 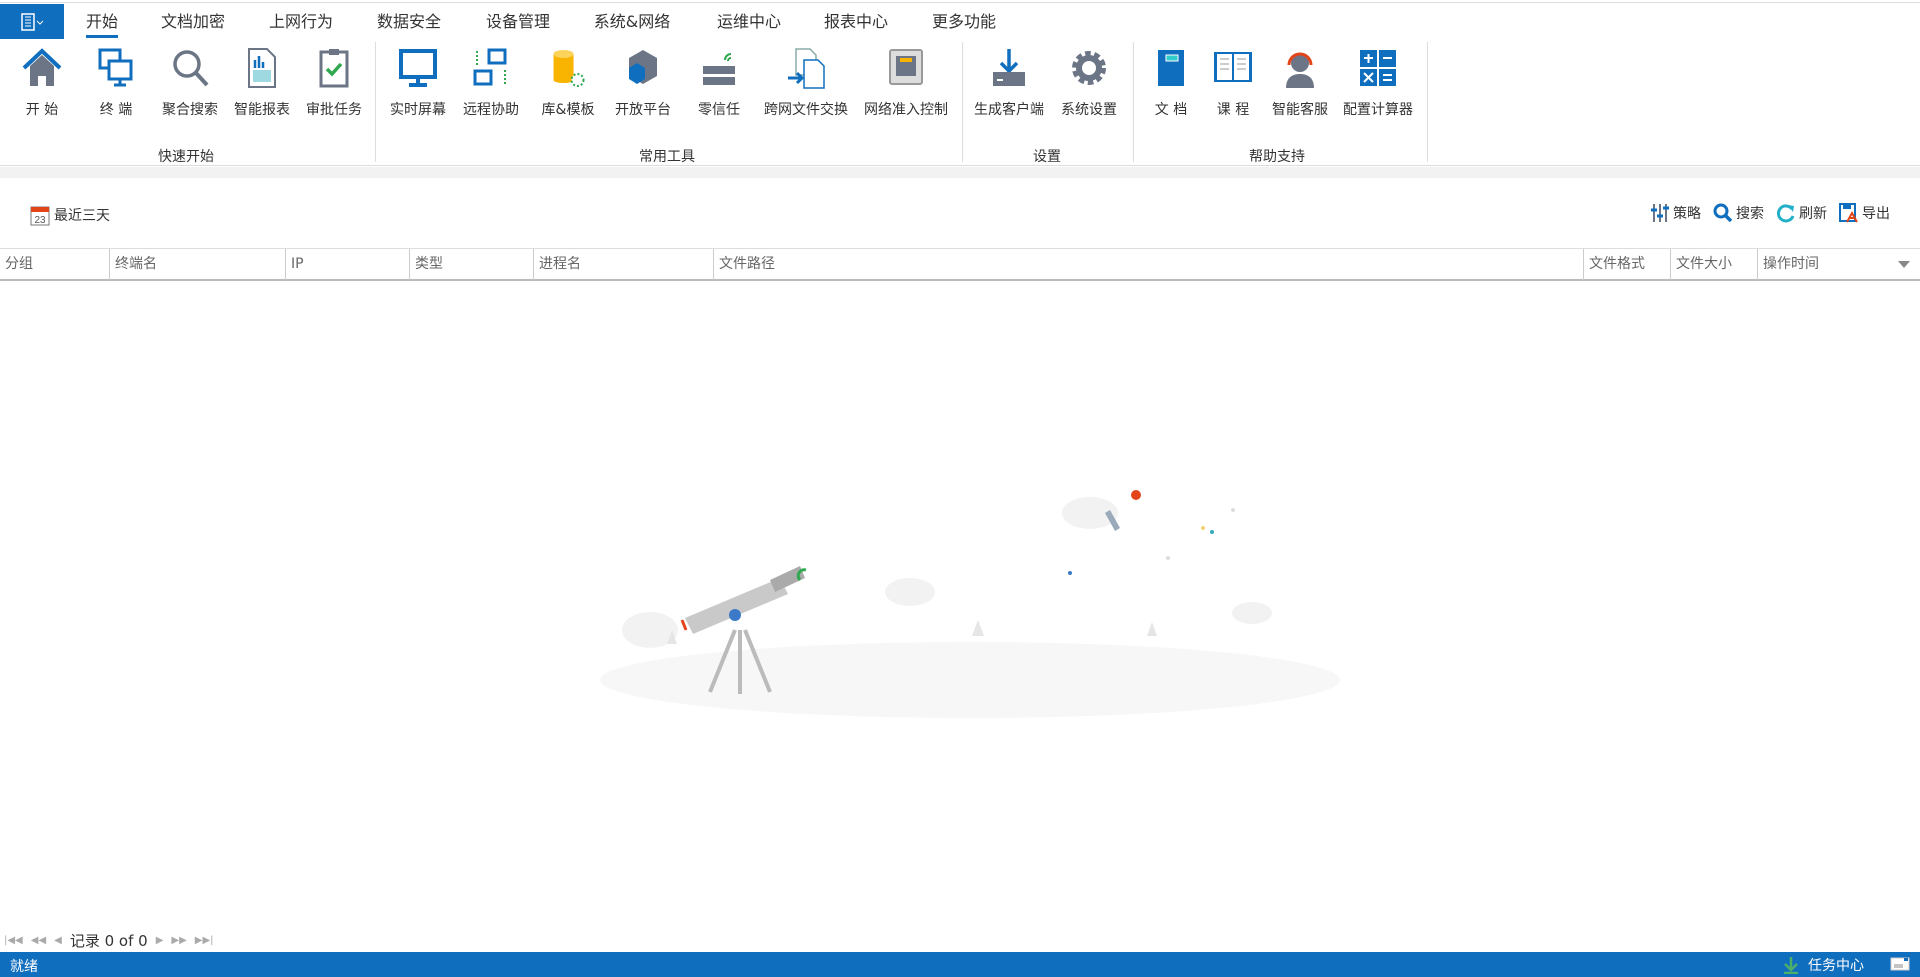 I want to click on column-ip: IP, so click(x=347, y=264).